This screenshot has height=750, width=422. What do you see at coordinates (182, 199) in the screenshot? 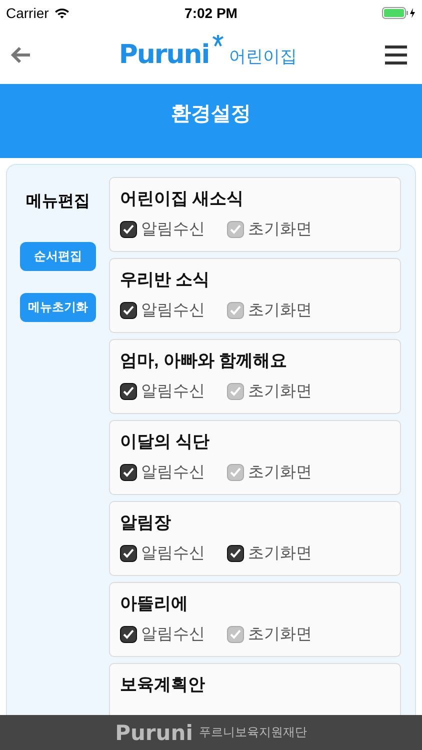
I see `menu-title: 어린이집 새소식` at bounding box center [182, 199].